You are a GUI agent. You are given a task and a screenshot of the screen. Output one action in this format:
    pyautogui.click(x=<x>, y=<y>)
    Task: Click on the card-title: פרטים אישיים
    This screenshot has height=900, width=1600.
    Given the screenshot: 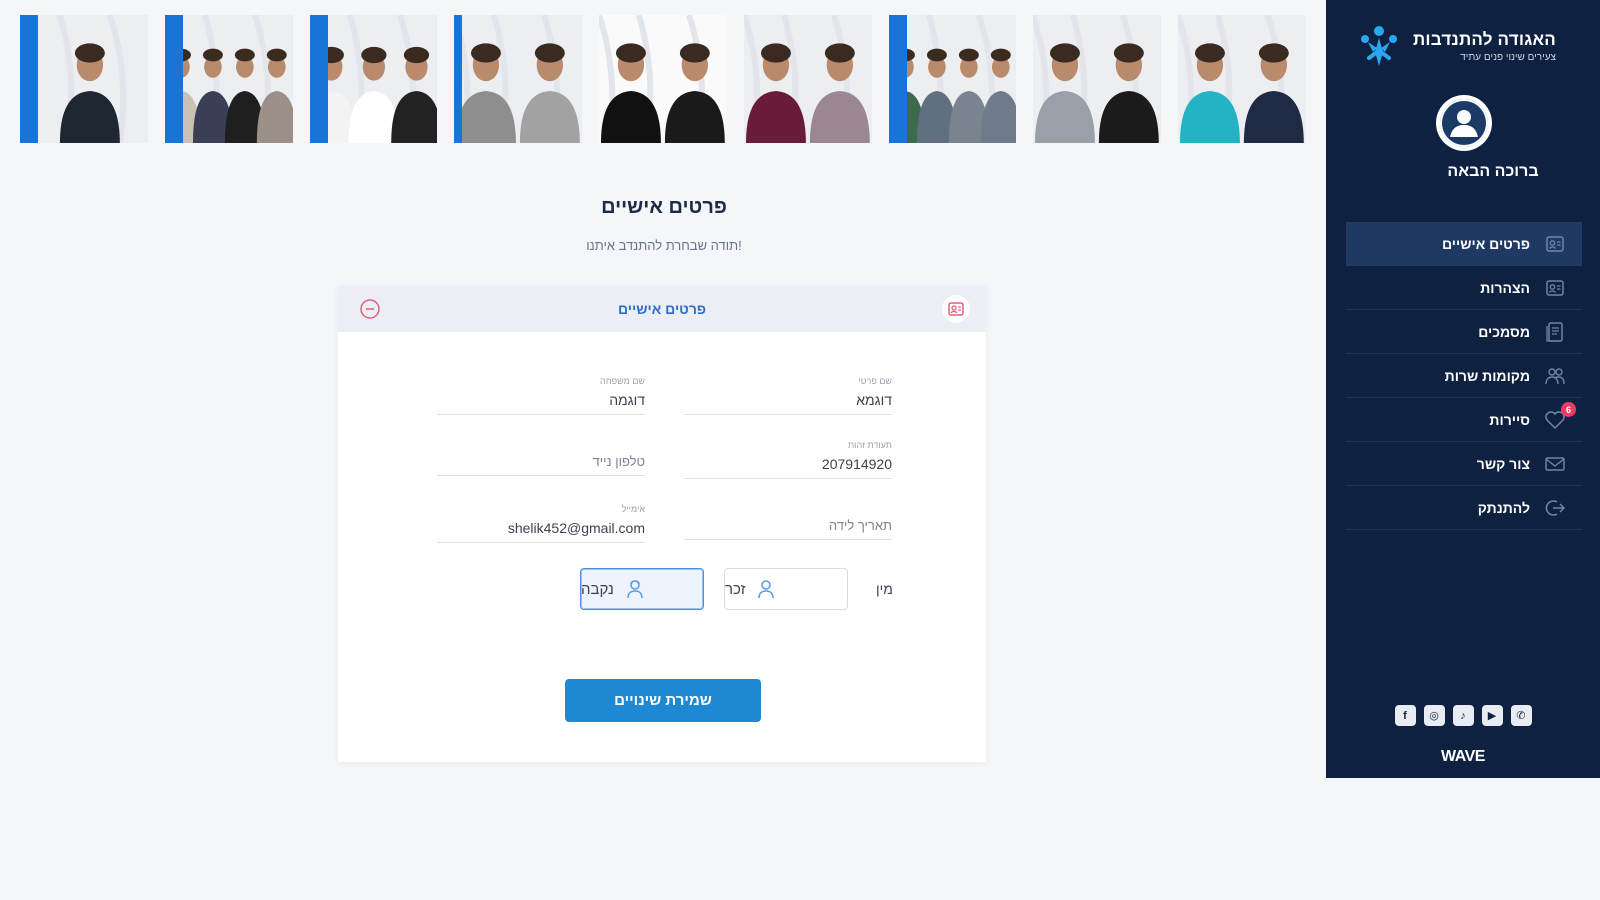 What is the action you would take?
    pyautogui.click(x=662, y=309)
    